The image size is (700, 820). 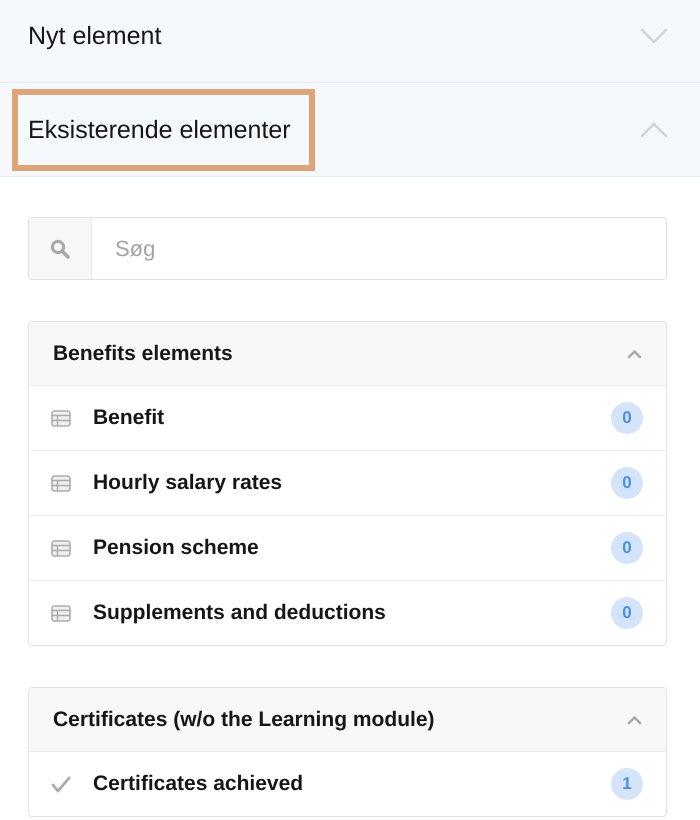 I want to click on group-title: Benefits elements, so click(x=143, y=354).